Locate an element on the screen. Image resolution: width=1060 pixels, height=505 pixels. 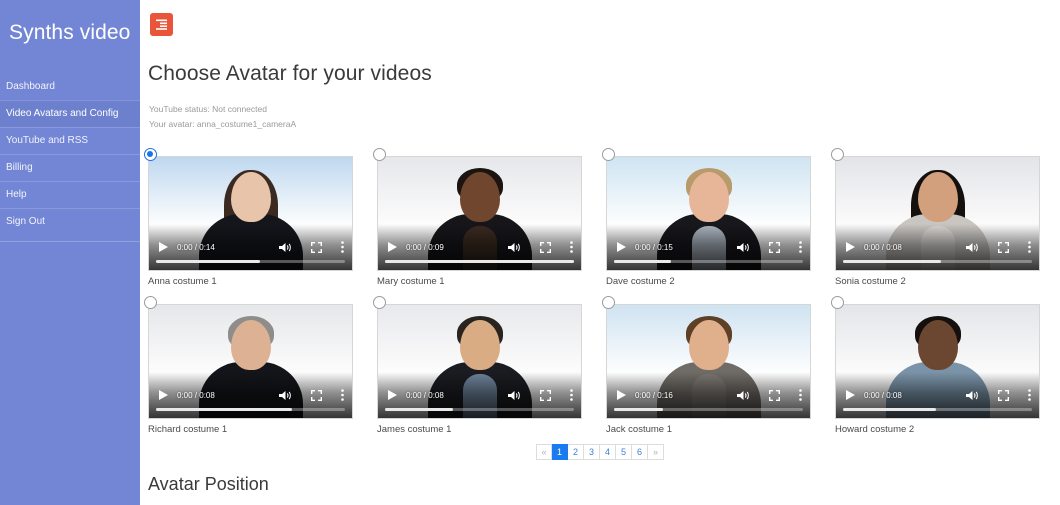
pagination-page-3: 3 is located at coordinates (592, 452).